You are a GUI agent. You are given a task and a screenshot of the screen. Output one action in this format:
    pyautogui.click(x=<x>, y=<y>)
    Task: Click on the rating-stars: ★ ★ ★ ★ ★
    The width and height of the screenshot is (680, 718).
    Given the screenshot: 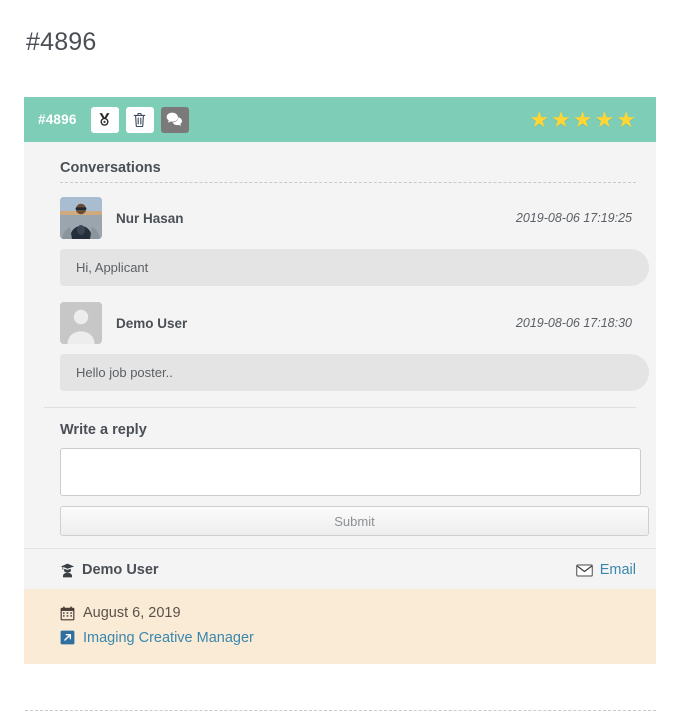 What is the action you would take?
    pyautogui.click(x=585, y=119)
    